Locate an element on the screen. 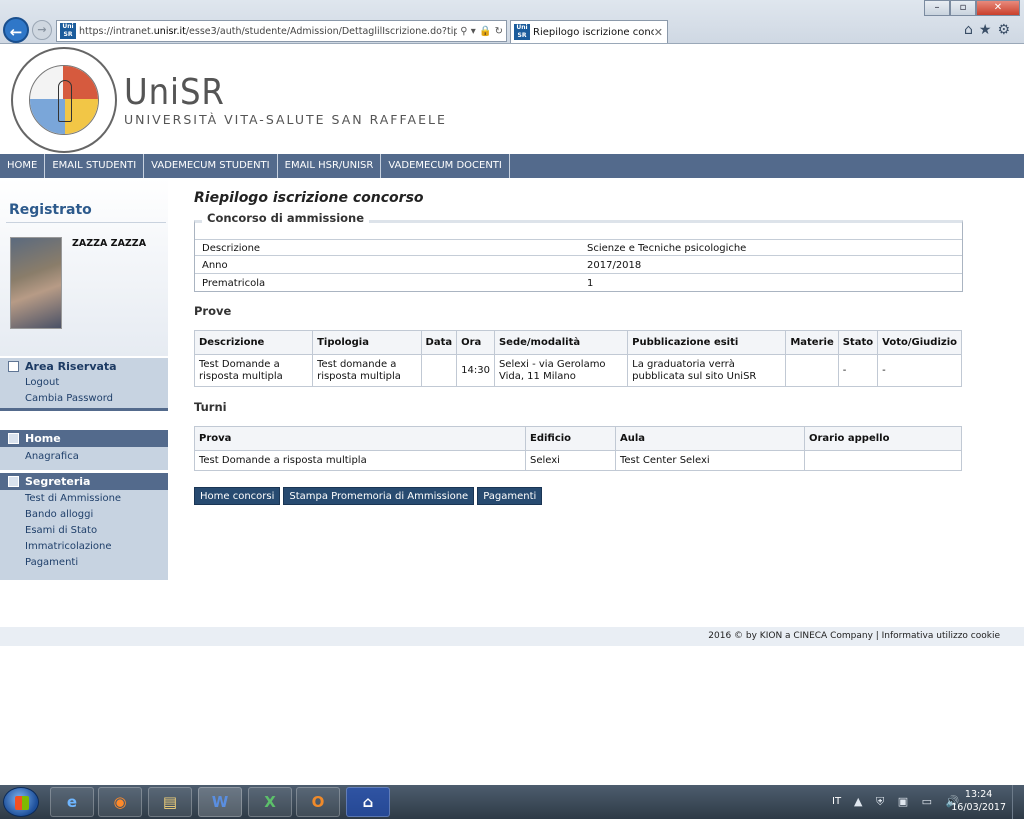 This screenshot has height=819, width=1024. site-favicon: Uni SR is located at coordinates (68, 31).